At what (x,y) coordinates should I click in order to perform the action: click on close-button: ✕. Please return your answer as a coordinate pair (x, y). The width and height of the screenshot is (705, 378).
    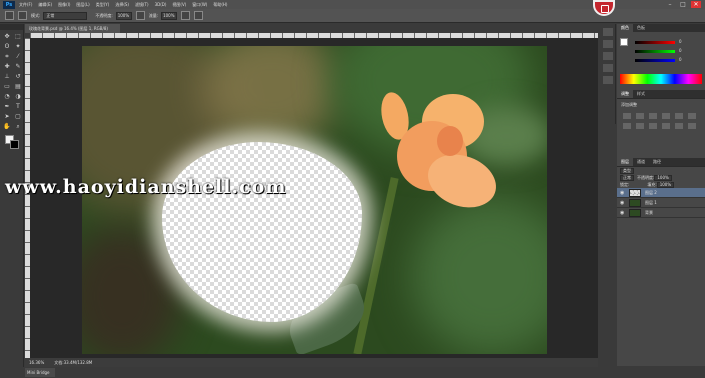
    Looking at the image, I should click on (696, 4).